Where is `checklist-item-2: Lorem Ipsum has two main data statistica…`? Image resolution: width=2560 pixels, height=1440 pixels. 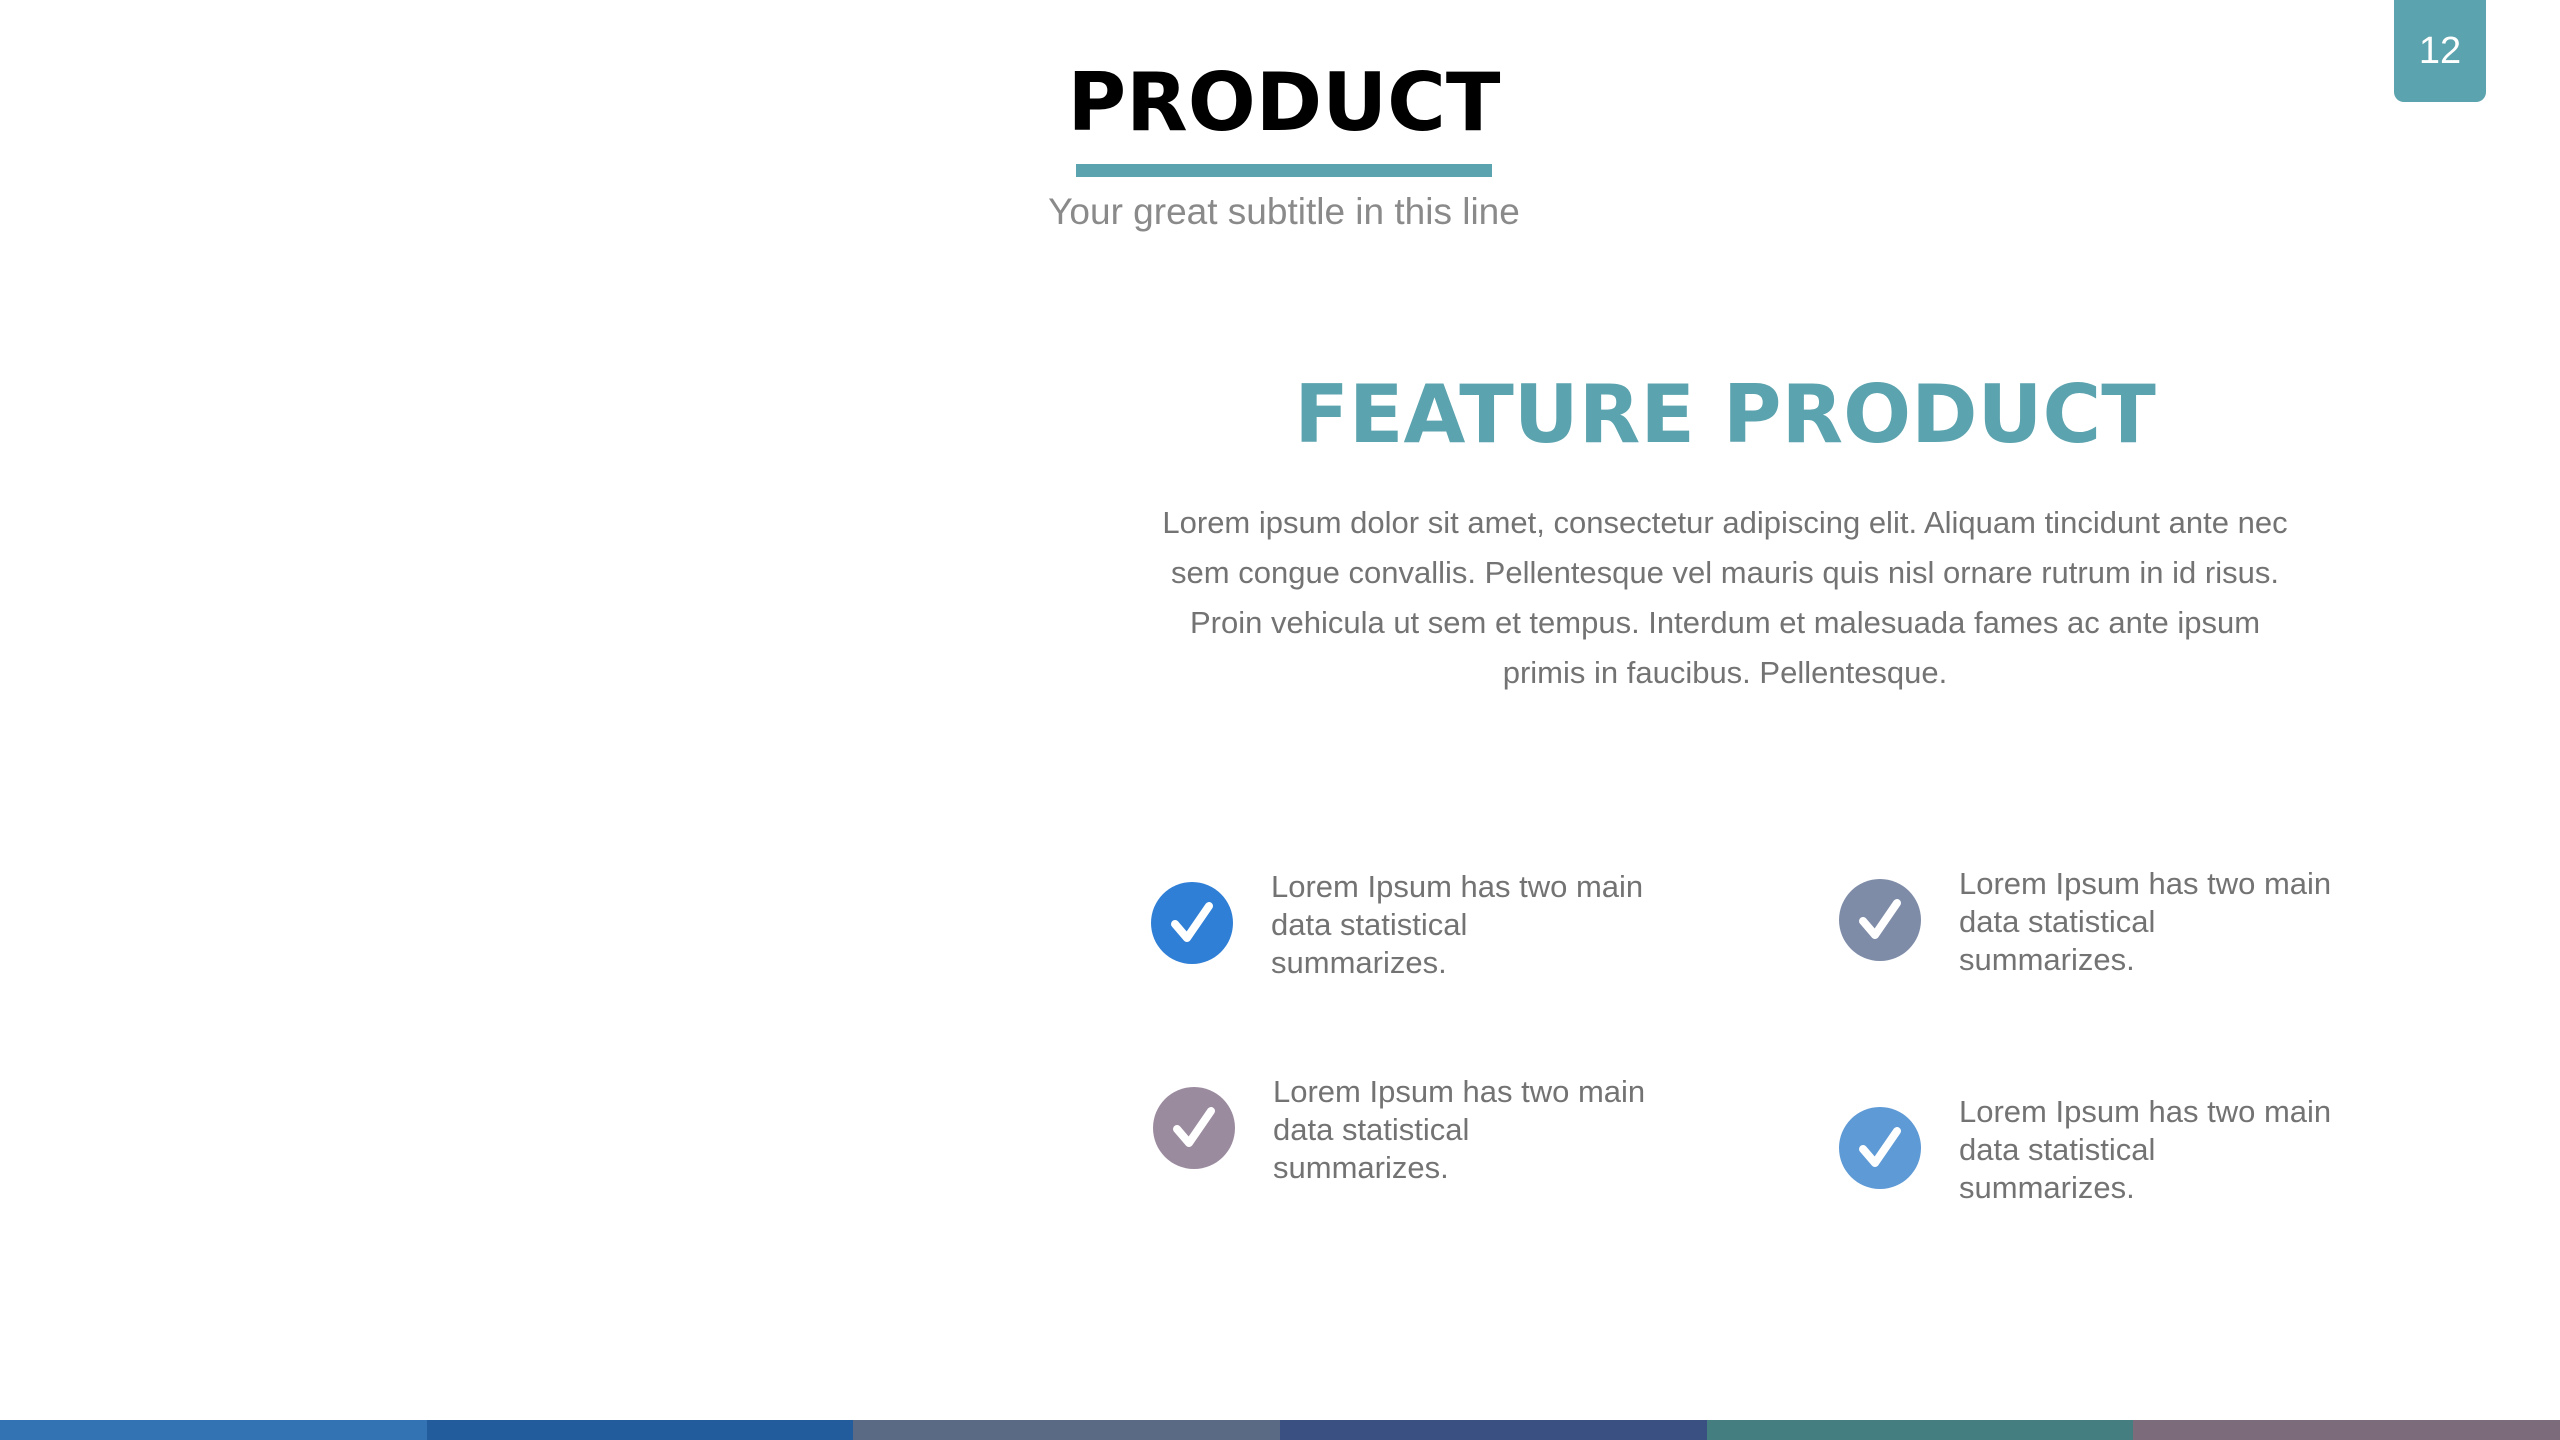 checklist-item-2: Lorem Ipsum has two main data statistica… is located at coordinates (2099, 937).